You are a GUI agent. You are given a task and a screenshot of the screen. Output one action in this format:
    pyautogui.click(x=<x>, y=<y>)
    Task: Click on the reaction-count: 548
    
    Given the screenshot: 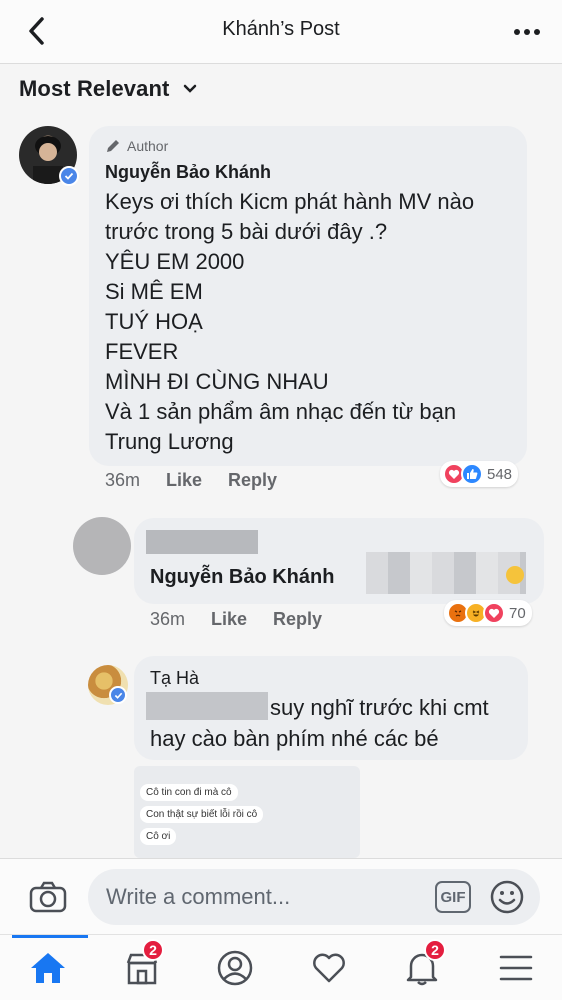 What is the action you would take?
    pyautogui.click(x=500, y=474)
    